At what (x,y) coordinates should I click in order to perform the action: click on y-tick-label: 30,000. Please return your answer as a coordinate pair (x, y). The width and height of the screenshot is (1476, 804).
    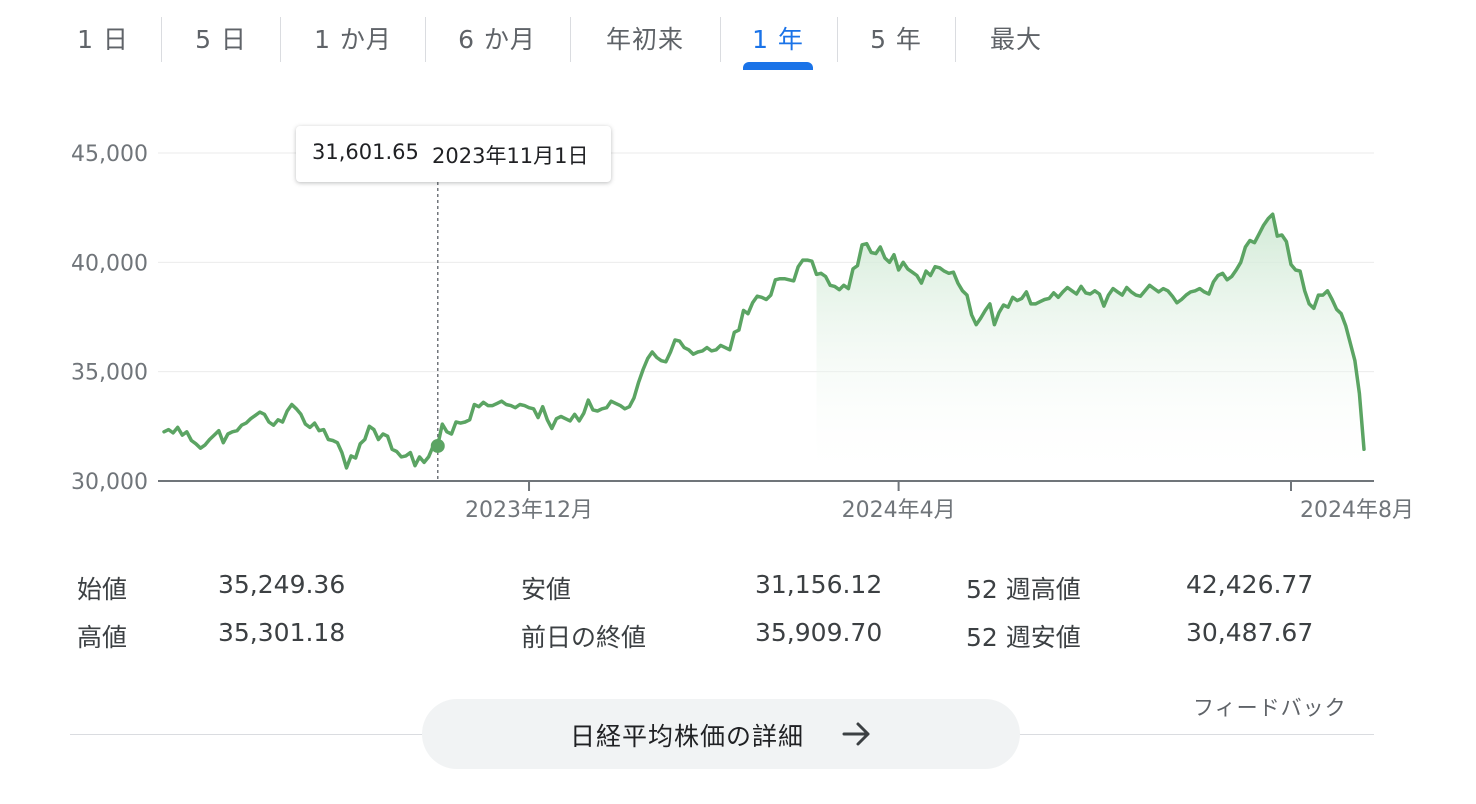
    Looking at the image, I should click on (109, 482).